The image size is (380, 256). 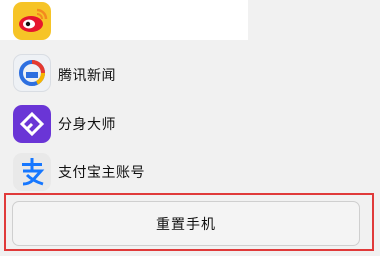 What do you see at coordinates (32, 73) in the screenshot?
I see `tencent-news-icon` at bounding box center [32, 73].